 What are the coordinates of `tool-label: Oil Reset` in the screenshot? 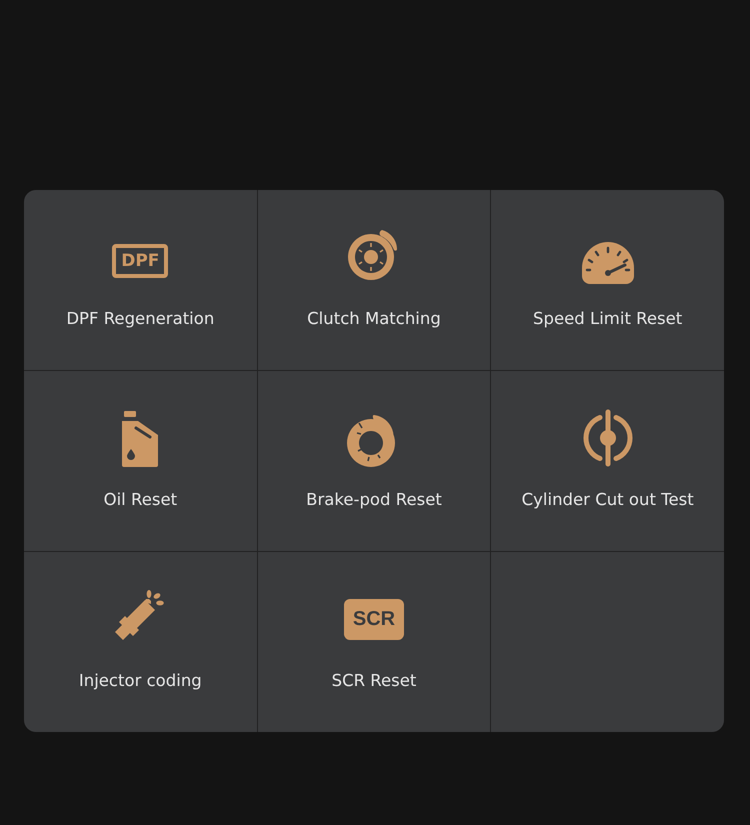 It's located at (141, 499).